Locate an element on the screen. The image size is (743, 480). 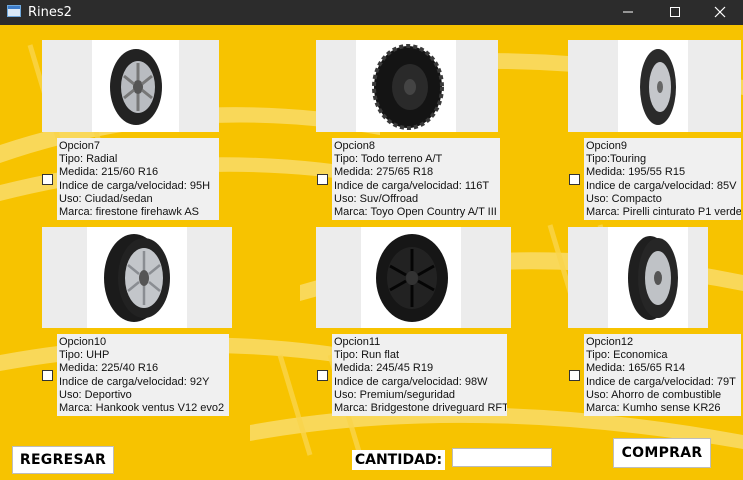
product-brand: Marca: Toyo Open Country A/T III is located at coordinates (415, 212).